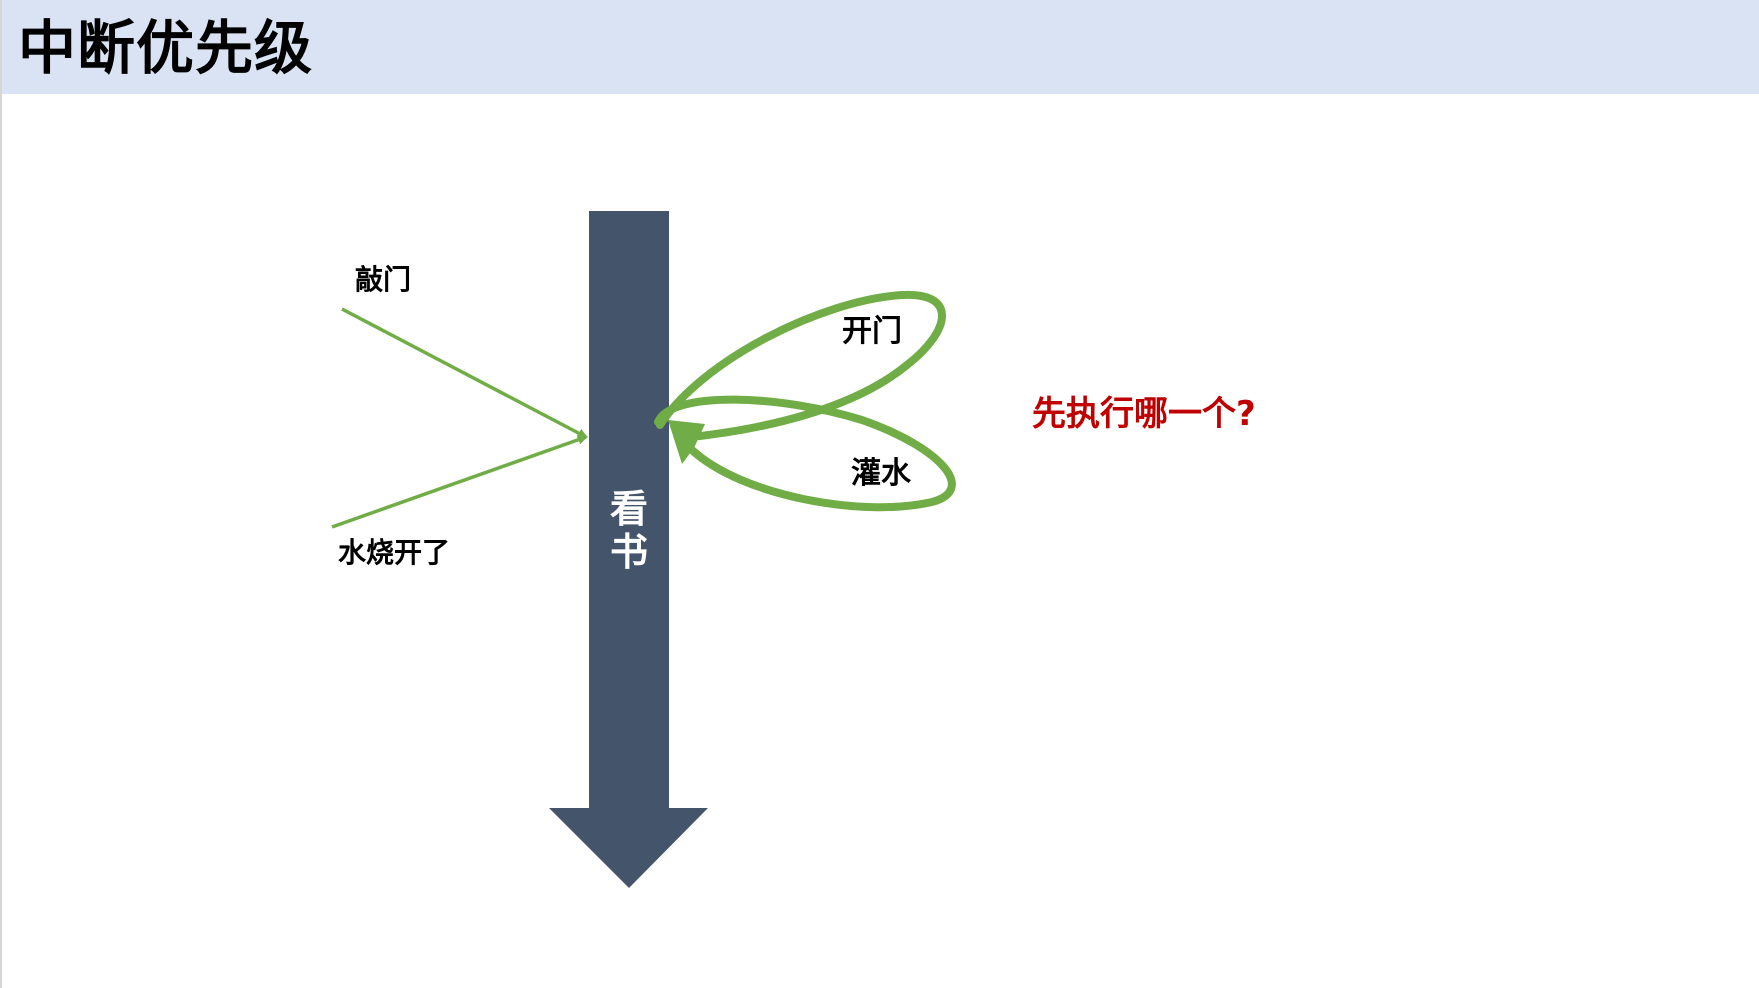 The width and height of the screenshot is (1759, 988). Describe the element at coordinates (464, 373) in the screenshot. I see `knock-interrupt-line` at that location.